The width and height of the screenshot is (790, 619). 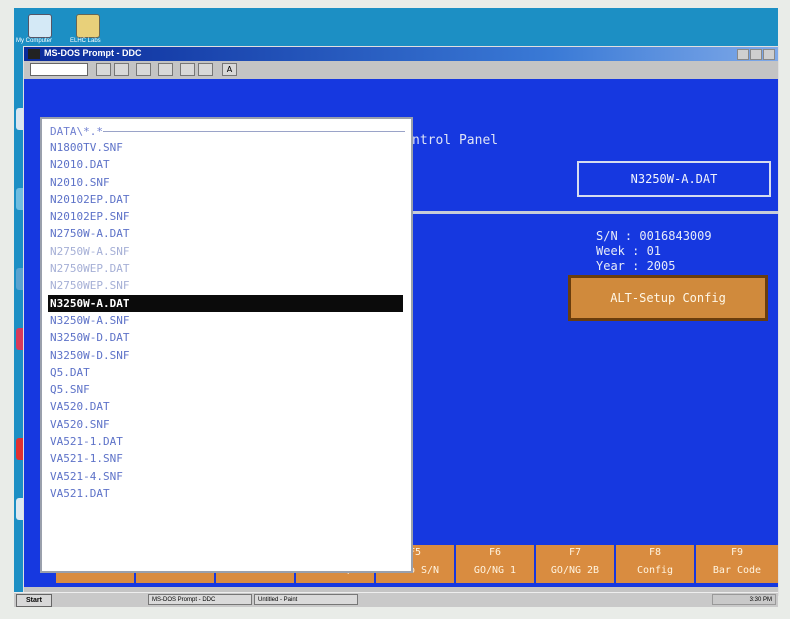 I want to click on file-list-item: N2010.DAT, so click(x=225, y=164).